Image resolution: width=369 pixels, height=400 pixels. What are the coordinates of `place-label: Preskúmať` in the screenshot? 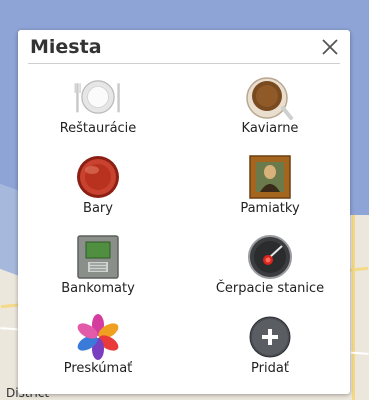 It's located at (98, 368).